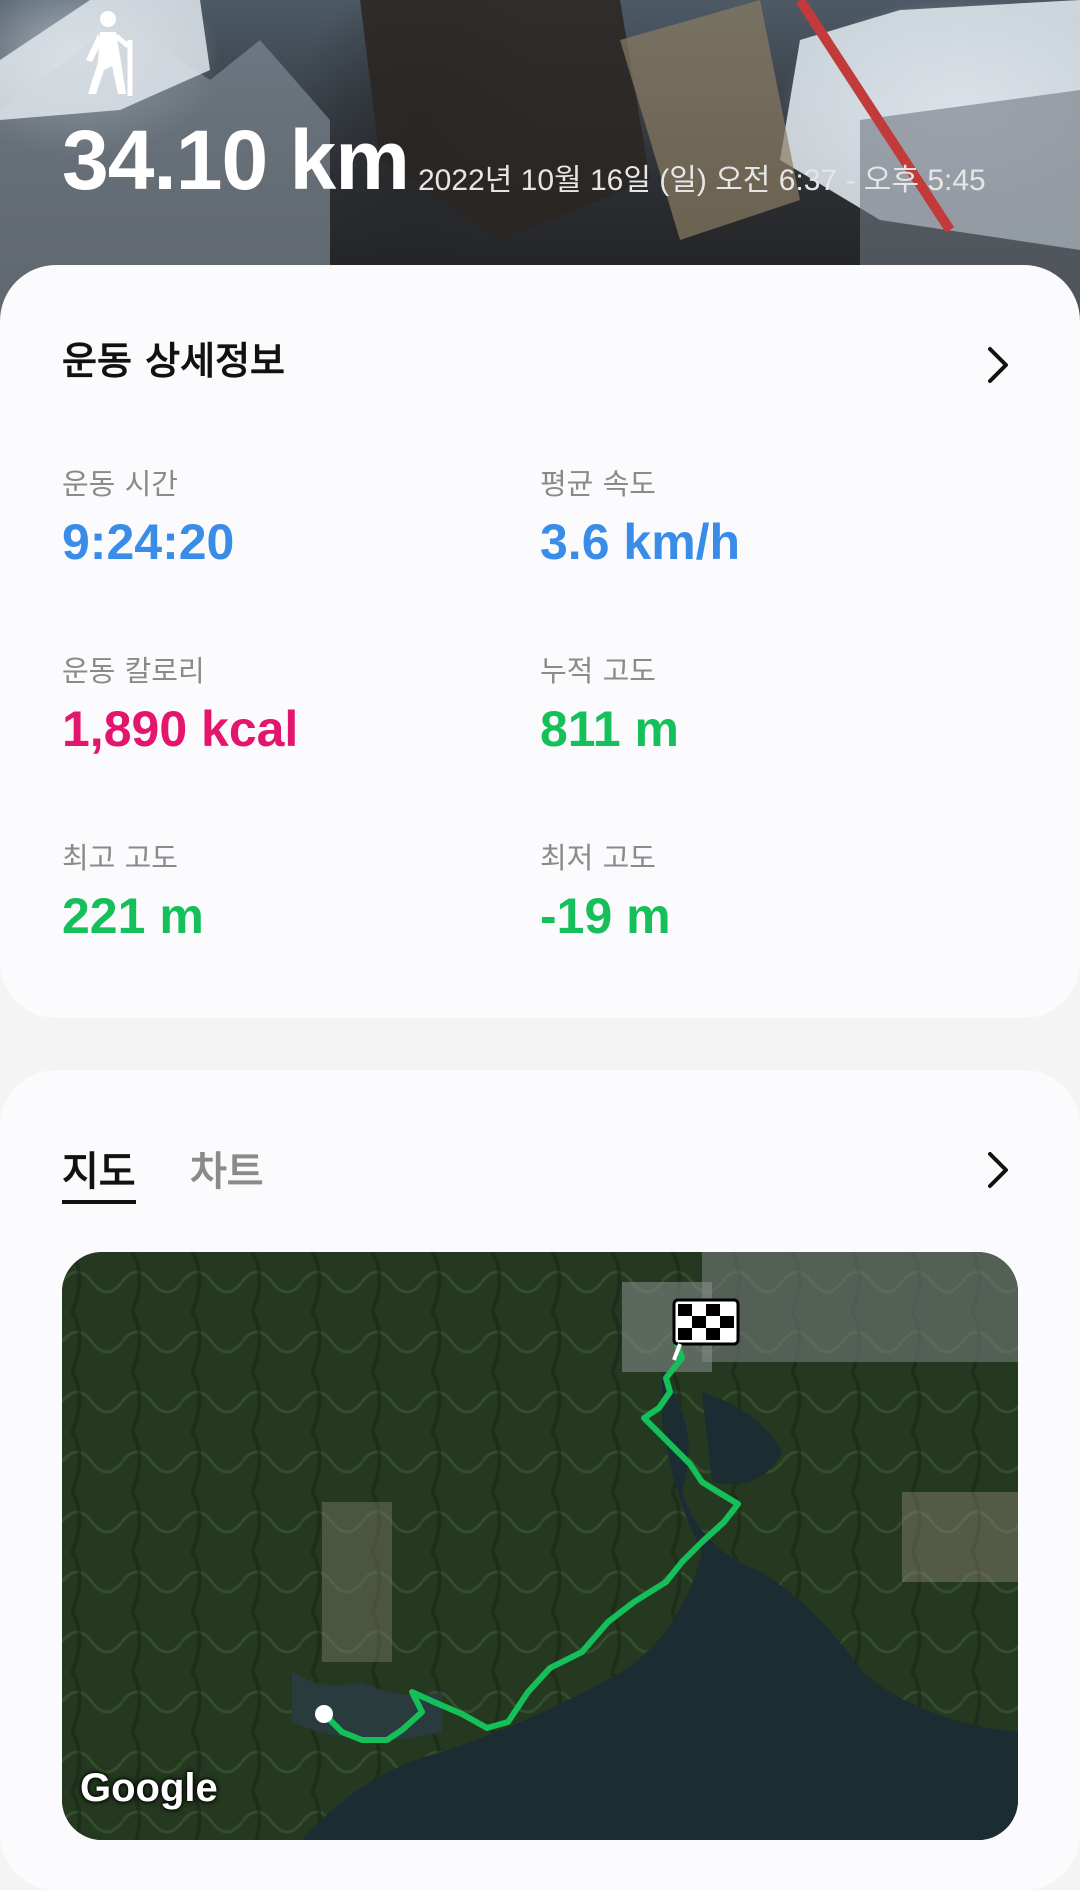  I want to click on stat-label-duration: 운동 시간, so click(120, 484).